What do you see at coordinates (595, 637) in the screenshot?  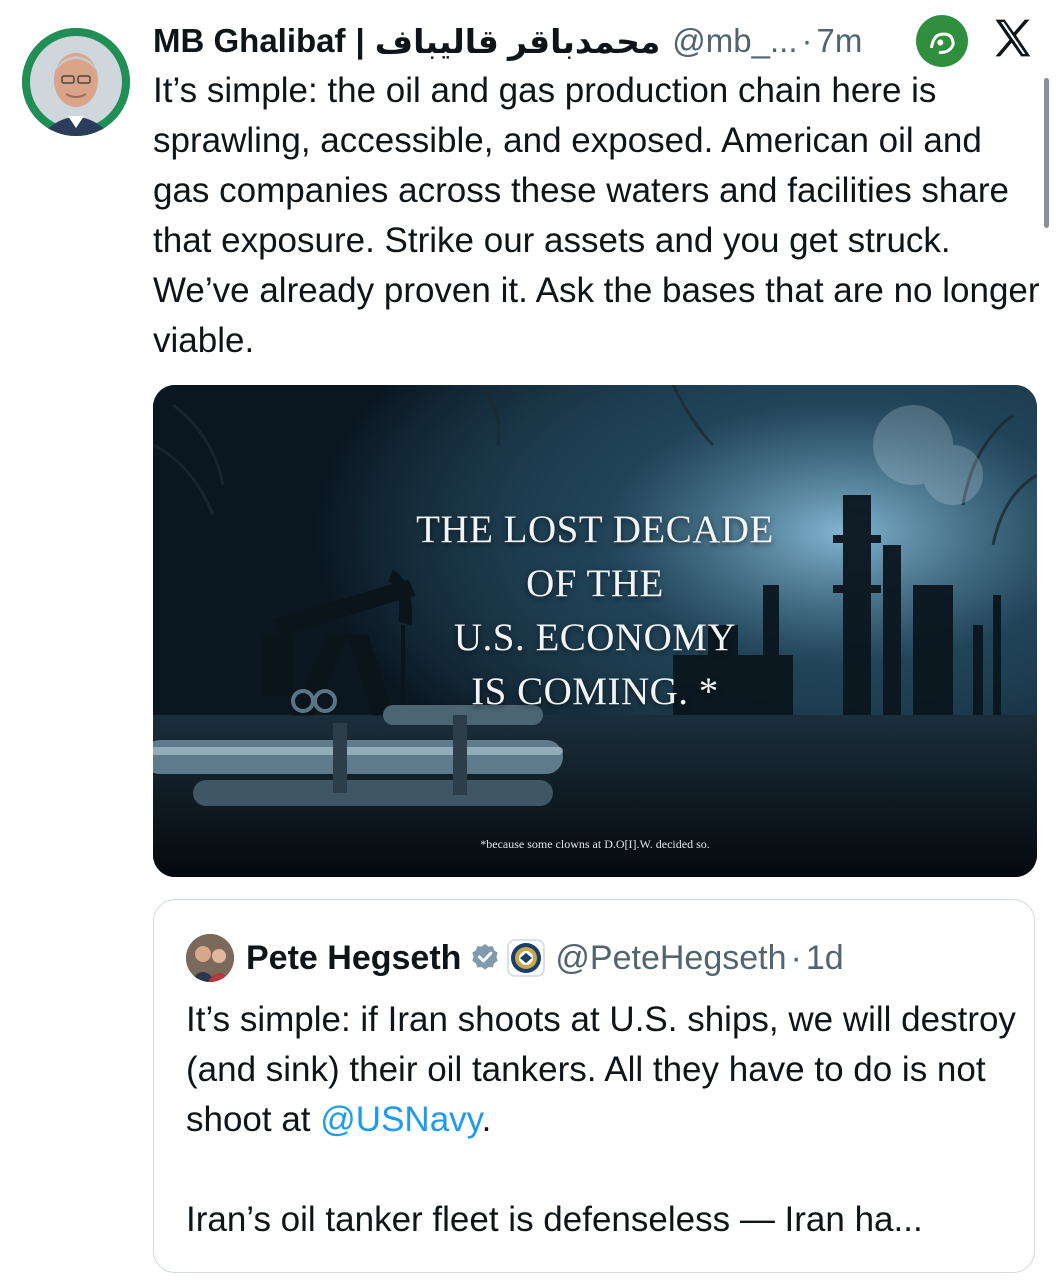 I see `media-headline-line: U.S. ECONOMY` at bounding box center [595, 637].